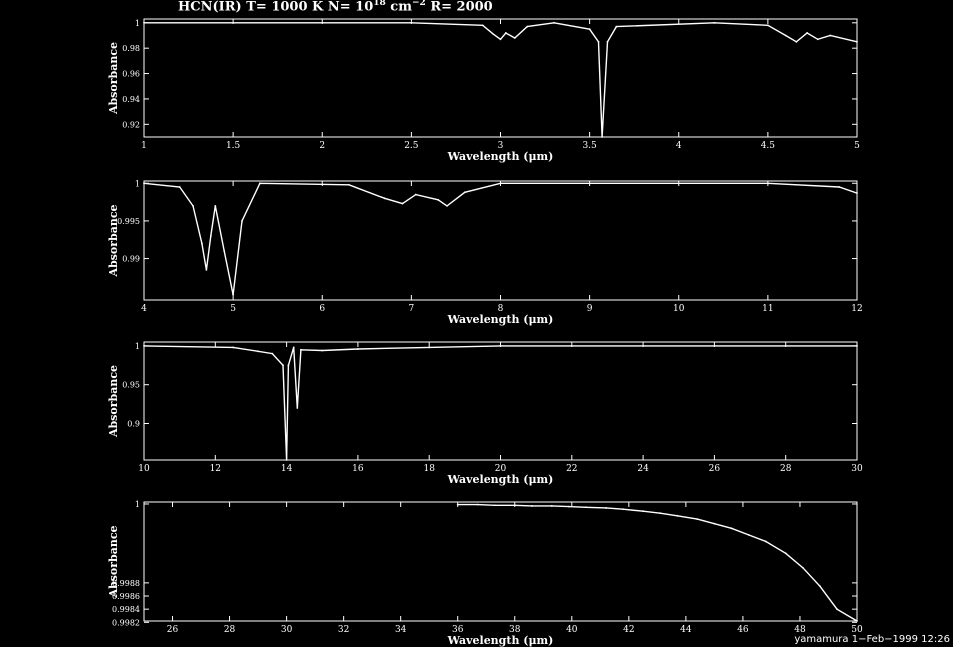 The image size is (953, 647). What do you see at coordinates (113, 561) in the screenshot?
I see `panel-4-ylabel: Absorbance` at bounding box center [113, 561].